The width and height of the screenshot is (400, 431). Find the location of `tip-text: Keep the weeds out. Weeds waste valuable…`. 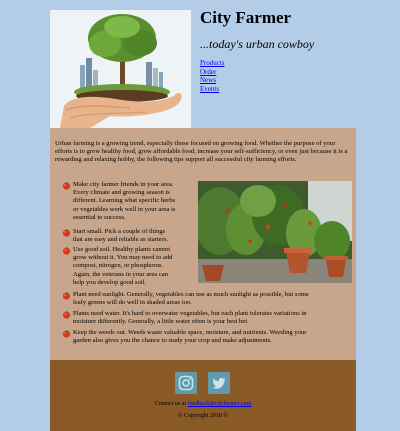

tip-text: Keep the weeds out. Weeds waste valuable… is located at coordinates (218, 337).